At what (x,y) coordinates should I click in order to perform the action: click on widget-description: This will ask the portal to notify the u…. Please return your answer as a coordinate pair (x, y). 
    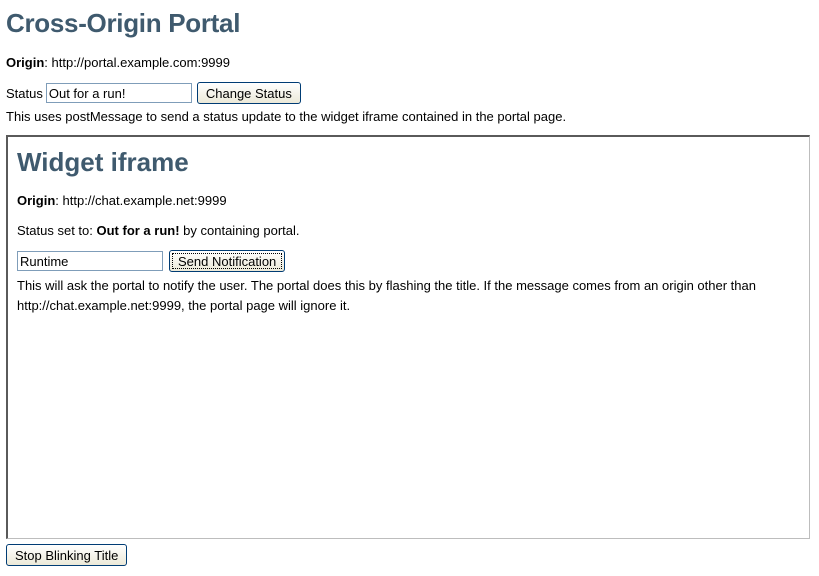
    Looking at the image, I should click on (386, 295).